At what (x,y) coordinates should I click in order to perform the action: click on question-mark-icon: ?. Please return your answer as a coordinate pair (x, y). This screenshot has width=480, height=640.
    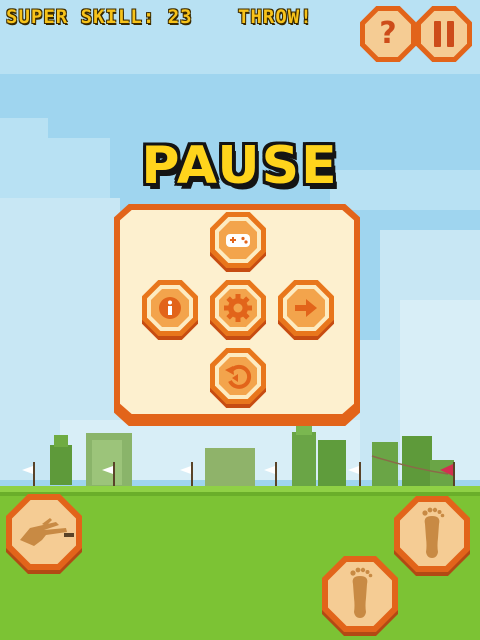
    Looking at the image, I should click on (388, 33).